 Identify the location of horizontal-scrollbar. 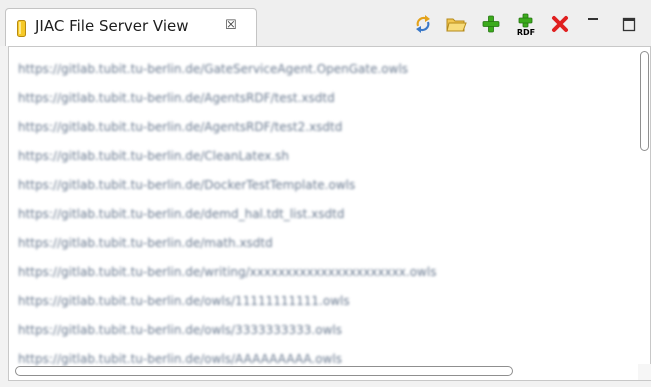
(323, 370).